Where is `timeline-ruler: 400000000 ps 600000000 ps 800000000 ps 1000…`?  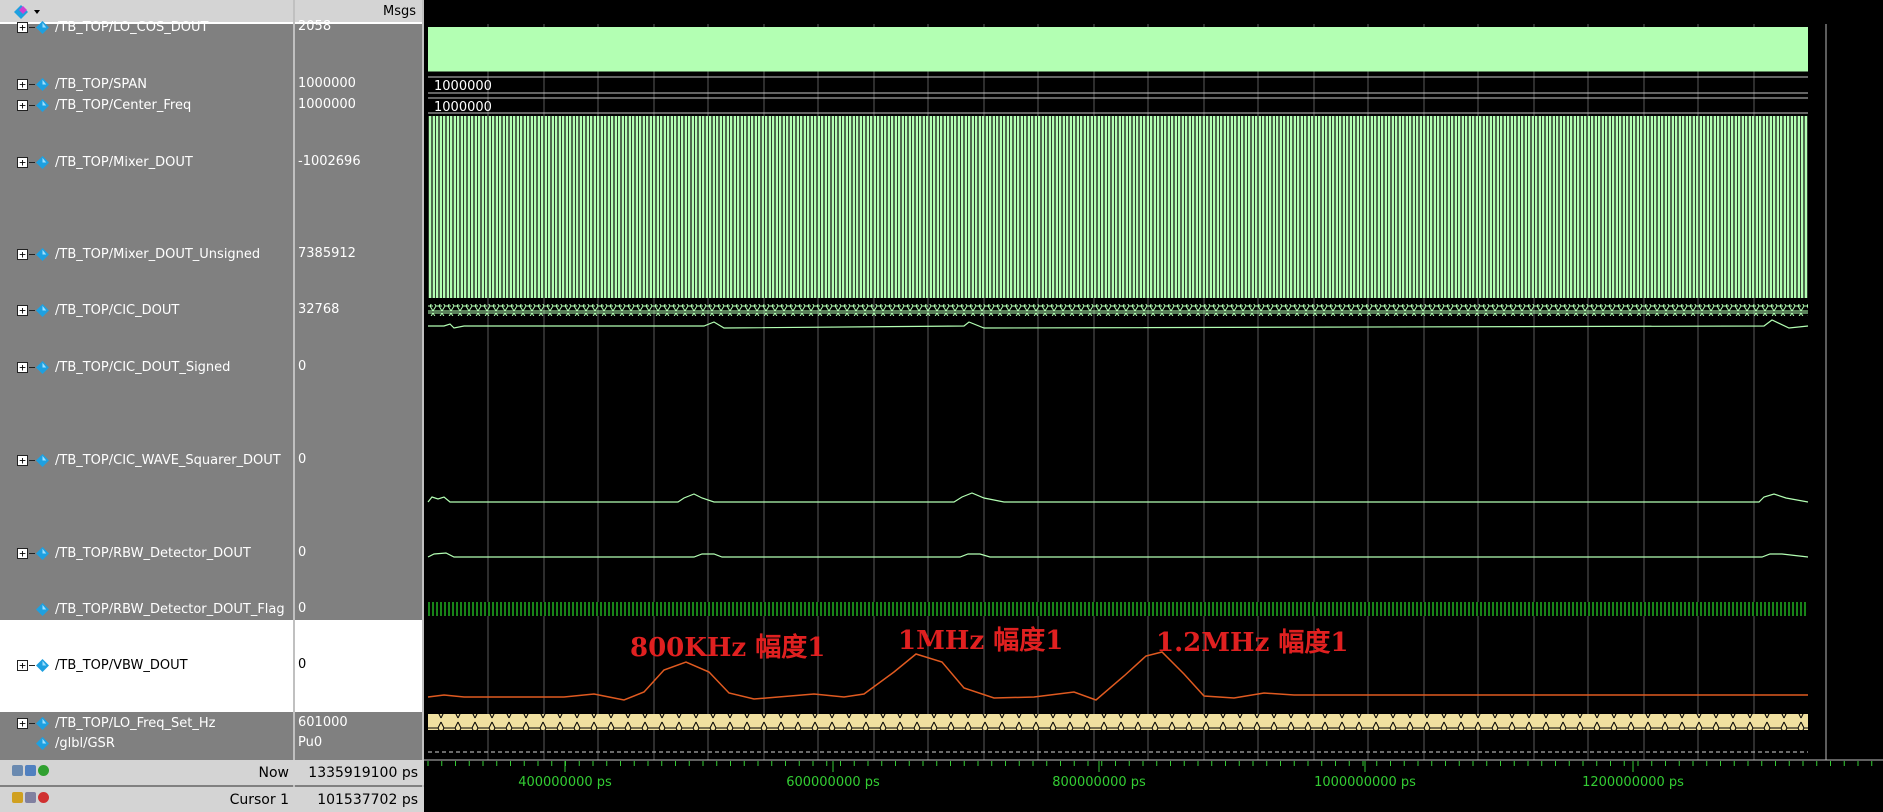
timeline-ruler: 400000000 ps 600000000 ps 800000000 ps 1000… is located at coordinates (1150, 775).